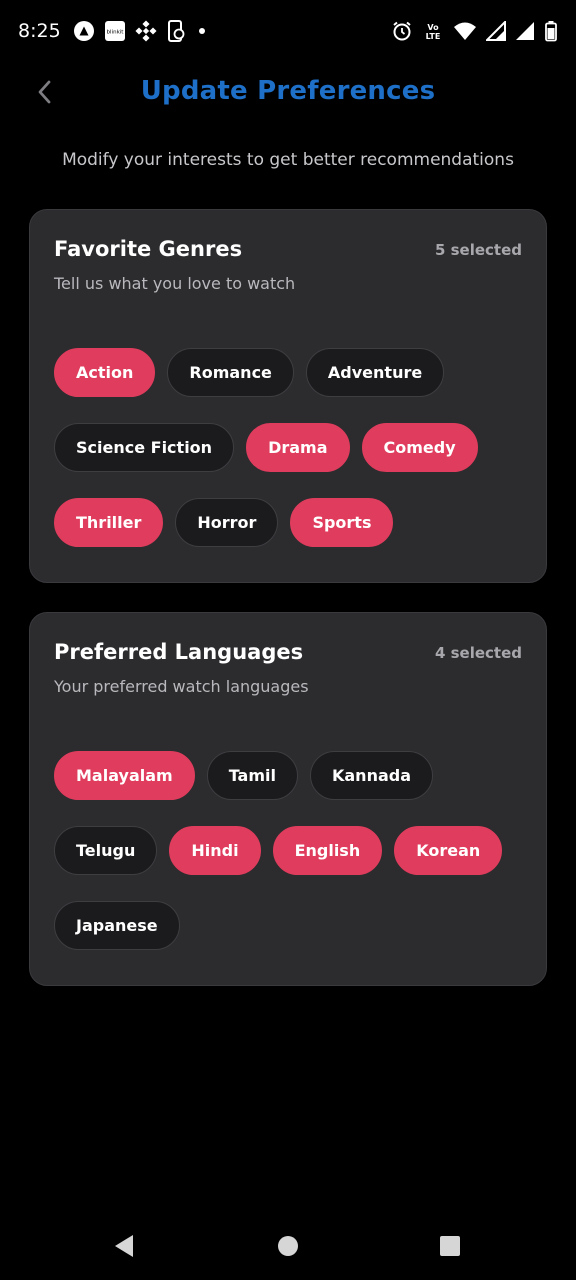  What do you see at coordinates (478, 653) in the screenshot?
I see `languages-selected-count: 4 selected` at bounding box center [478, 653].